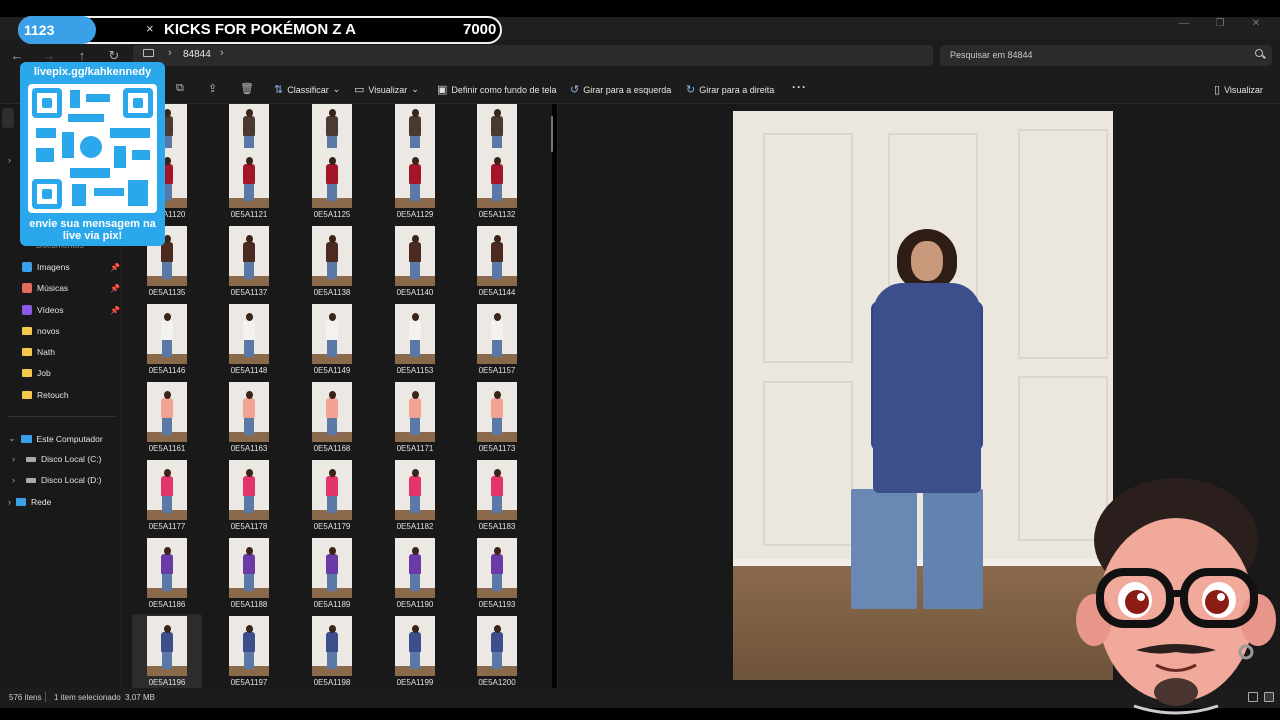 Image resolution: width=1280 pixels, height=720 pixels. I want to click on file-item: 0E5A1198, so click(332, 651).